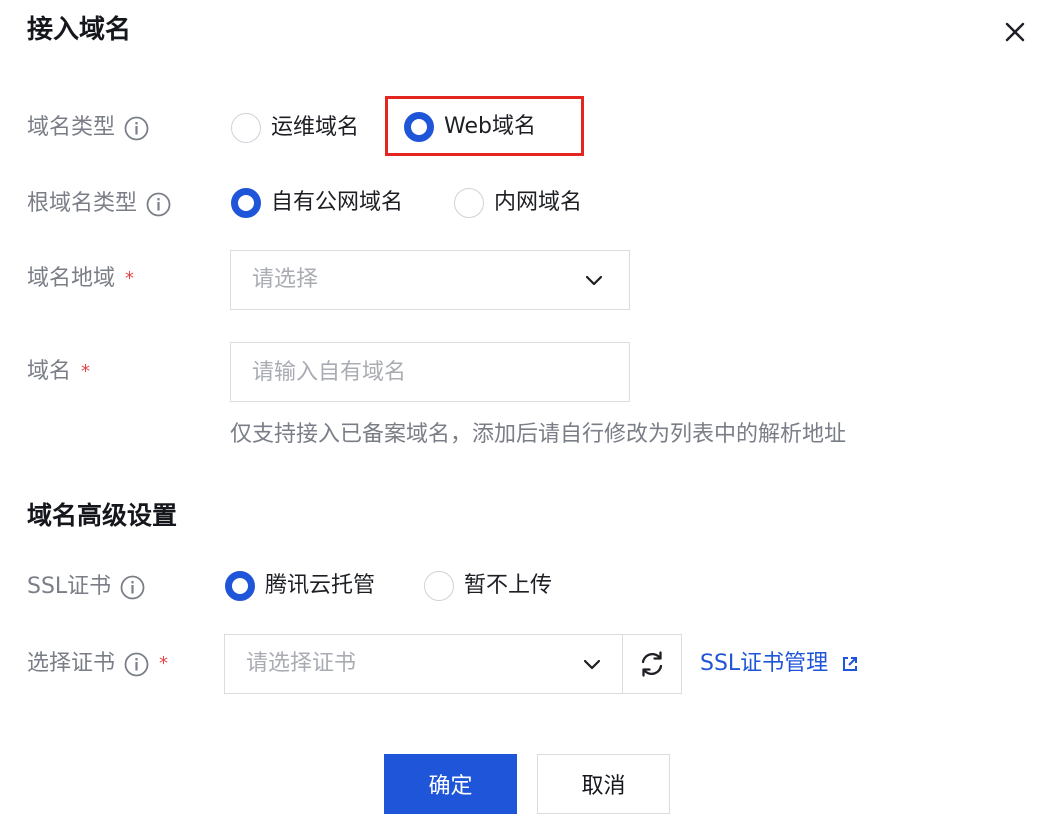 This screenshot has height=833, width=1054. I want to click on close-icon, so click(1015, 32).